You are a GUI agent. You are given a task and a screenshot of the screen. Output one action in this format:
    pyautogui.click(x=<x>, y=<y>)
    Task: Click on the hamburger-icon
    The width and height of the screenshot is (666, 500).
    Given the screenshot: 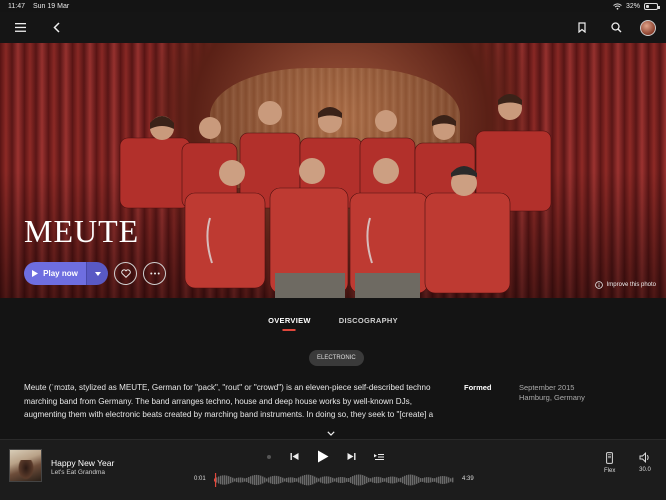 What is the action you would take?
    pyautogui.click(x=20, y=28)
    